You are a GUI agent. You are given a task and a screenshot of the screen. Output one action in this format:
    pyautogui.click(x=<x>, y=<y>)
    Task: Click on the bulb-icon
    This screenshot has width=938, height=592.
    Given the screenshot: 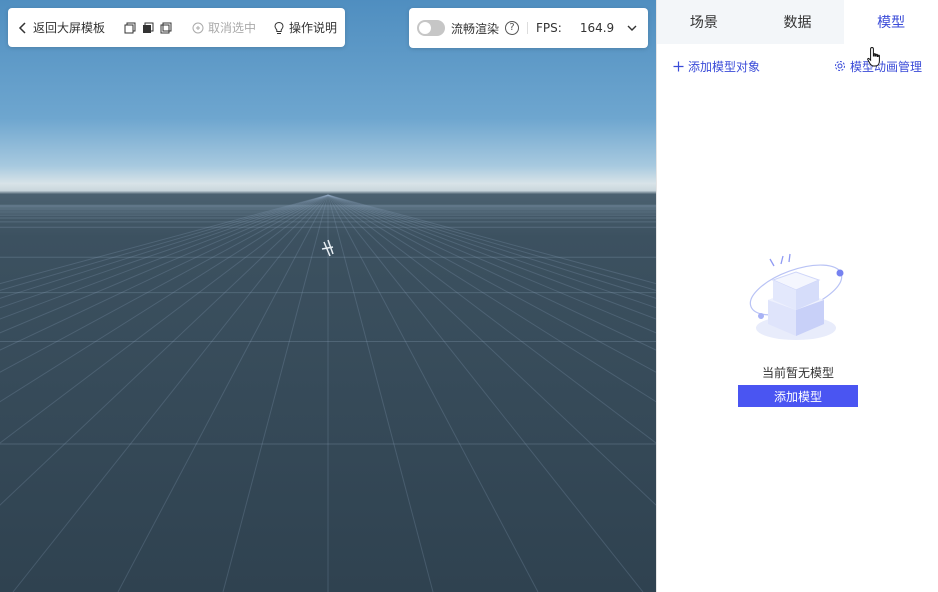 What is the action you would take?
    pyautogui.click(x=279, y=27)
    